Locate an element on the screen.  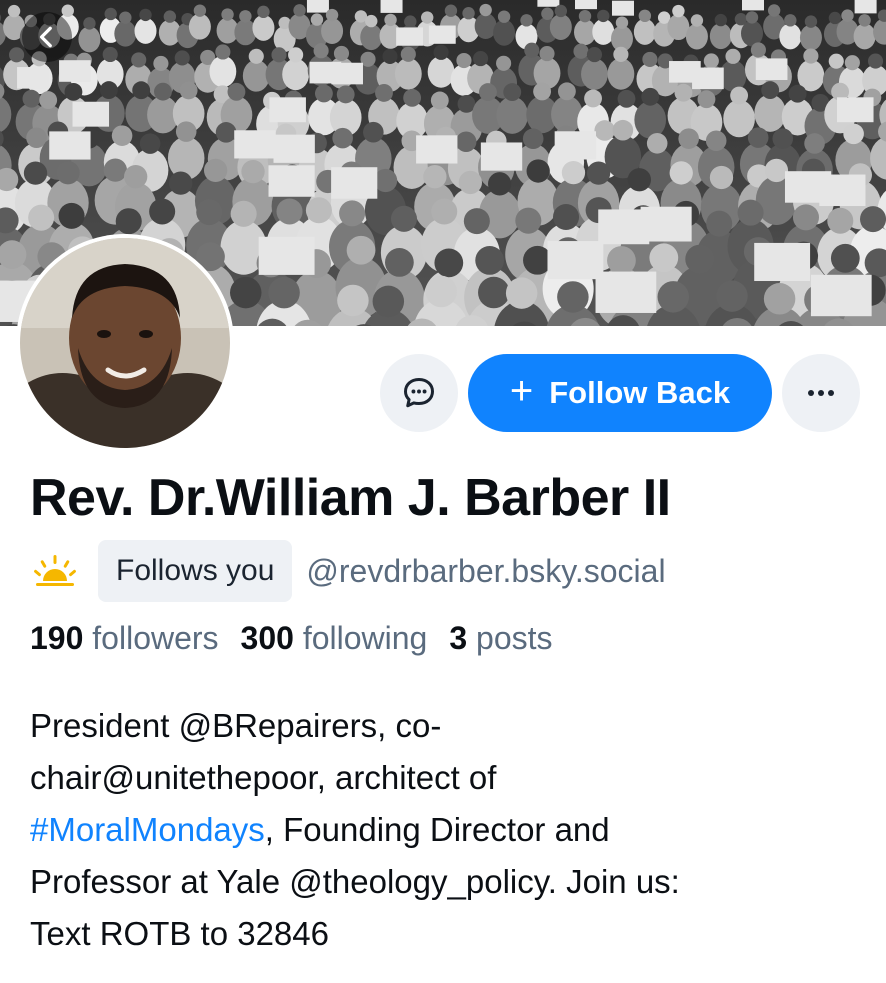
plus-icon: + is located at coordinates (521, 391).